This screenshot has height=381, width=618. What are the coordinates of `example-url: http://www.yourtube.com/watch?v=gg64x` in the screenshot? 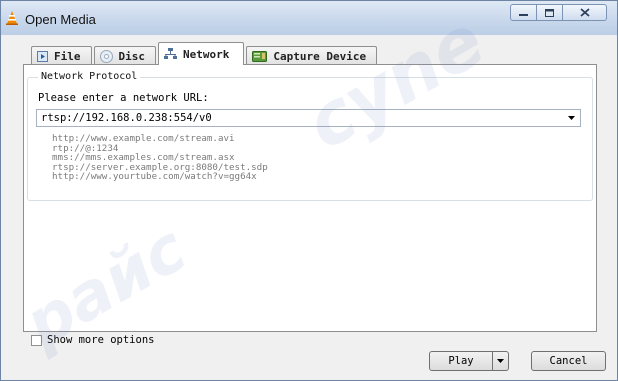 It's located at (154, 177).